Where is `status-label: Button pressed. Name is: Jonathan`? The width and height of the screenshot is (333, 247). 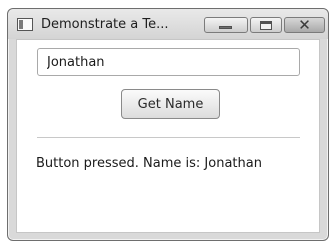 status-label: Button pressed. Name is: Jonathan is located at coordinates (149, 163).